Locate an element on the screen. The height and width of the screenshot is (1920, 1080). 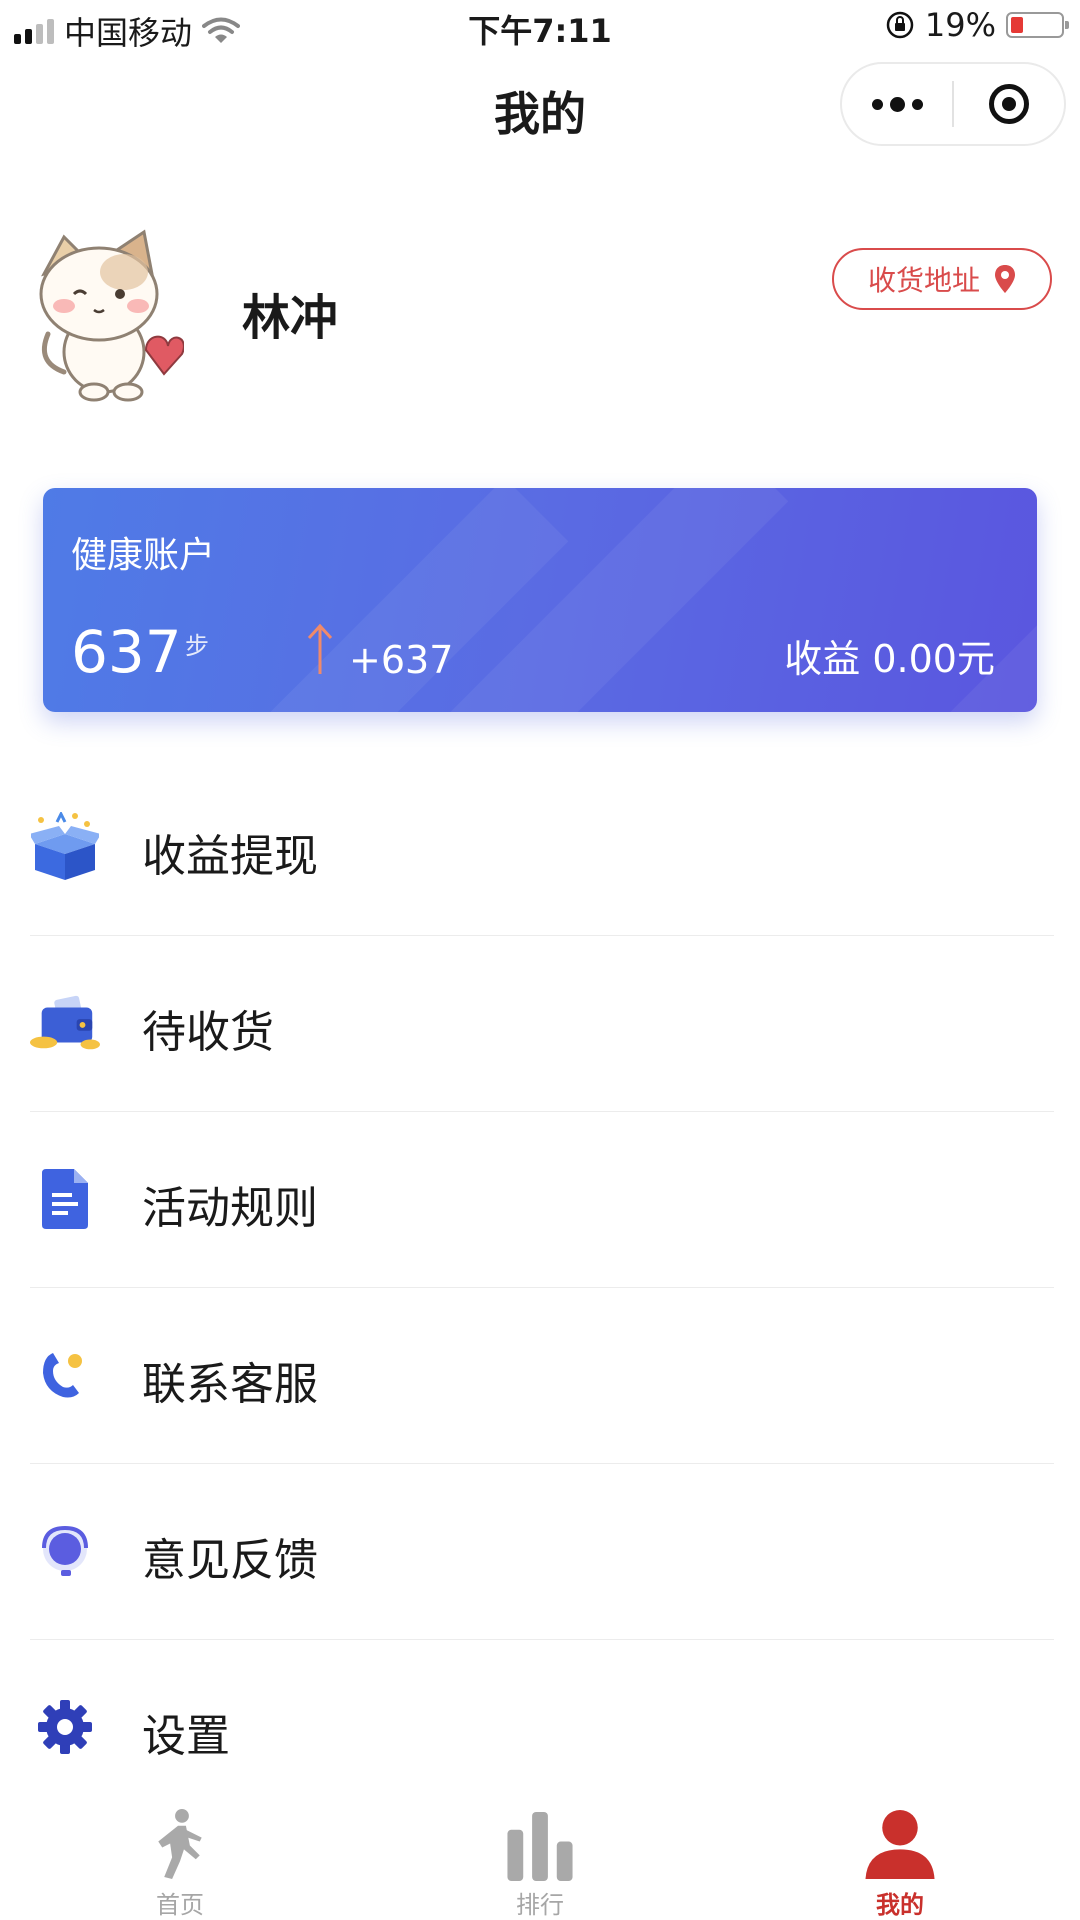
status-bar: 中国移动 下午7:11 19% is located at coordinates (540, 27).